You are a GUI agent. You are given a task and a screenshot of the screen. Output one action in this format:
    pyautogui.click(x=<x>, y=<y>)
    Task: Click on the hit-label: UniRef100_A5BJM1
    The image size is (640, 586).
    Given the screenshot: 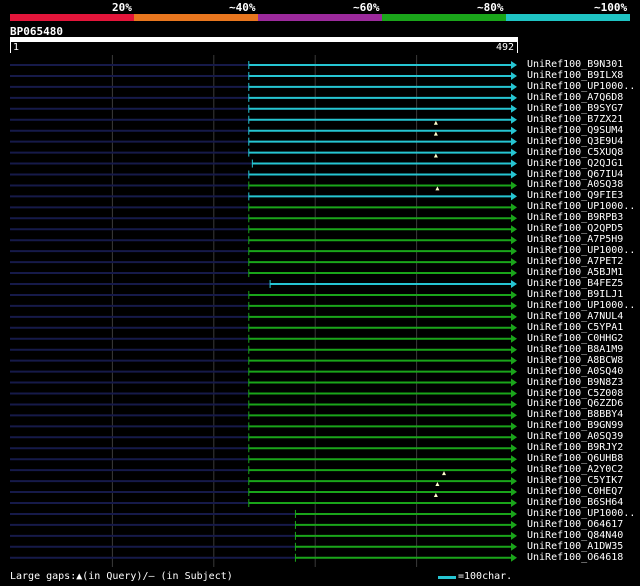 What is the action you would take?
    pyautogui.click(x=575, y=272)
    